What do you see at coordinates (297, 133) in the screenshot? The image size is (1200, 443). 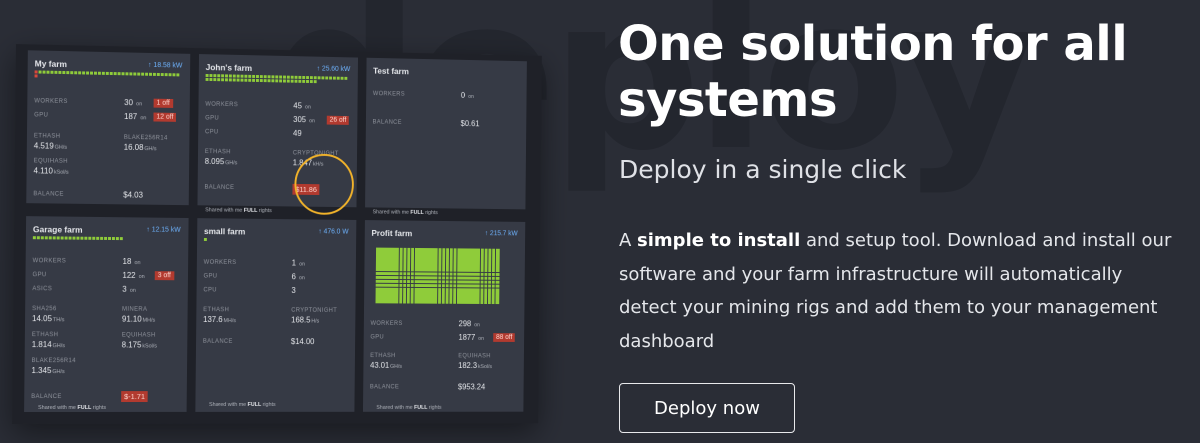 I see `cpu-value: 49` at bounding box center [297, 133].